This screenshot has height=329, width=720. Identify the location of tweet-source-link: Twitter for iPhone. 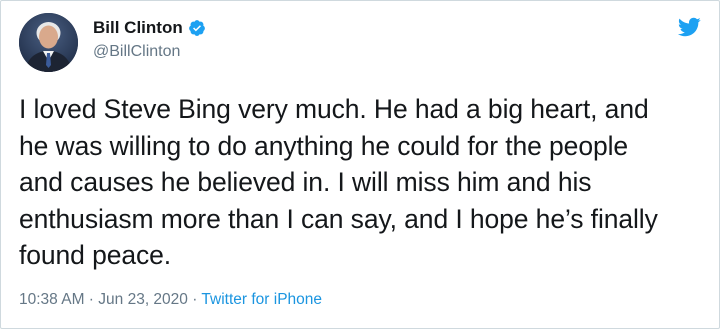
(261, 299).